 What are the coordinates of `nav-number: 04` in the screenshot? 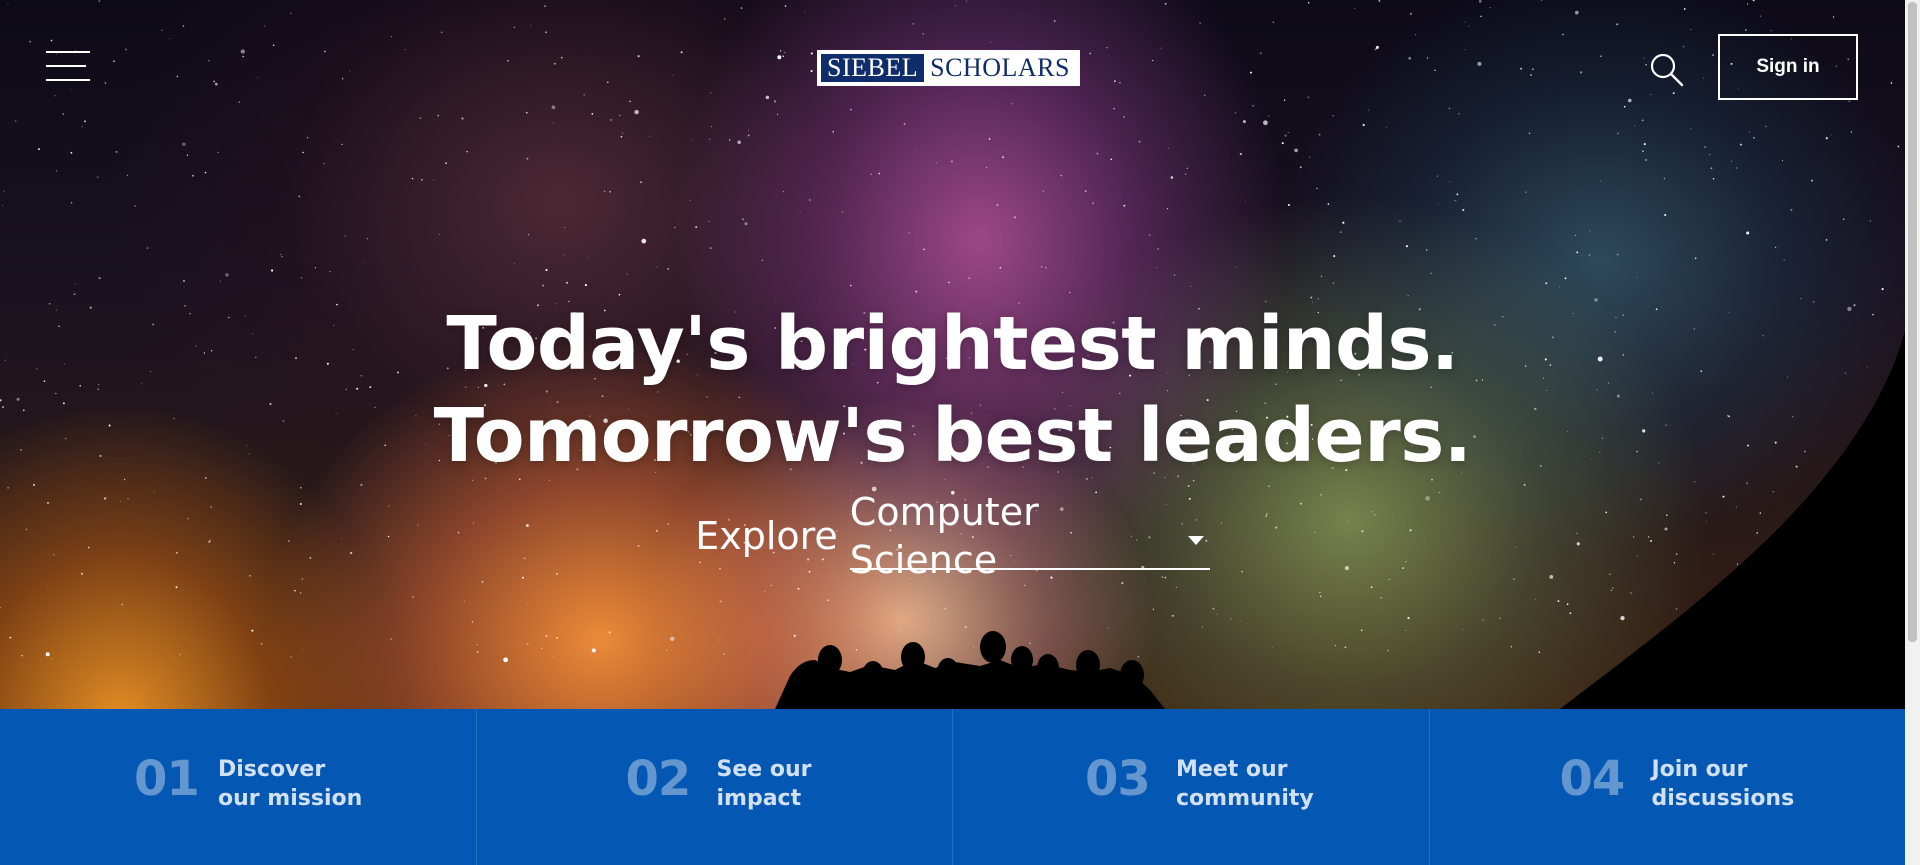 It's located at (1592, 779).